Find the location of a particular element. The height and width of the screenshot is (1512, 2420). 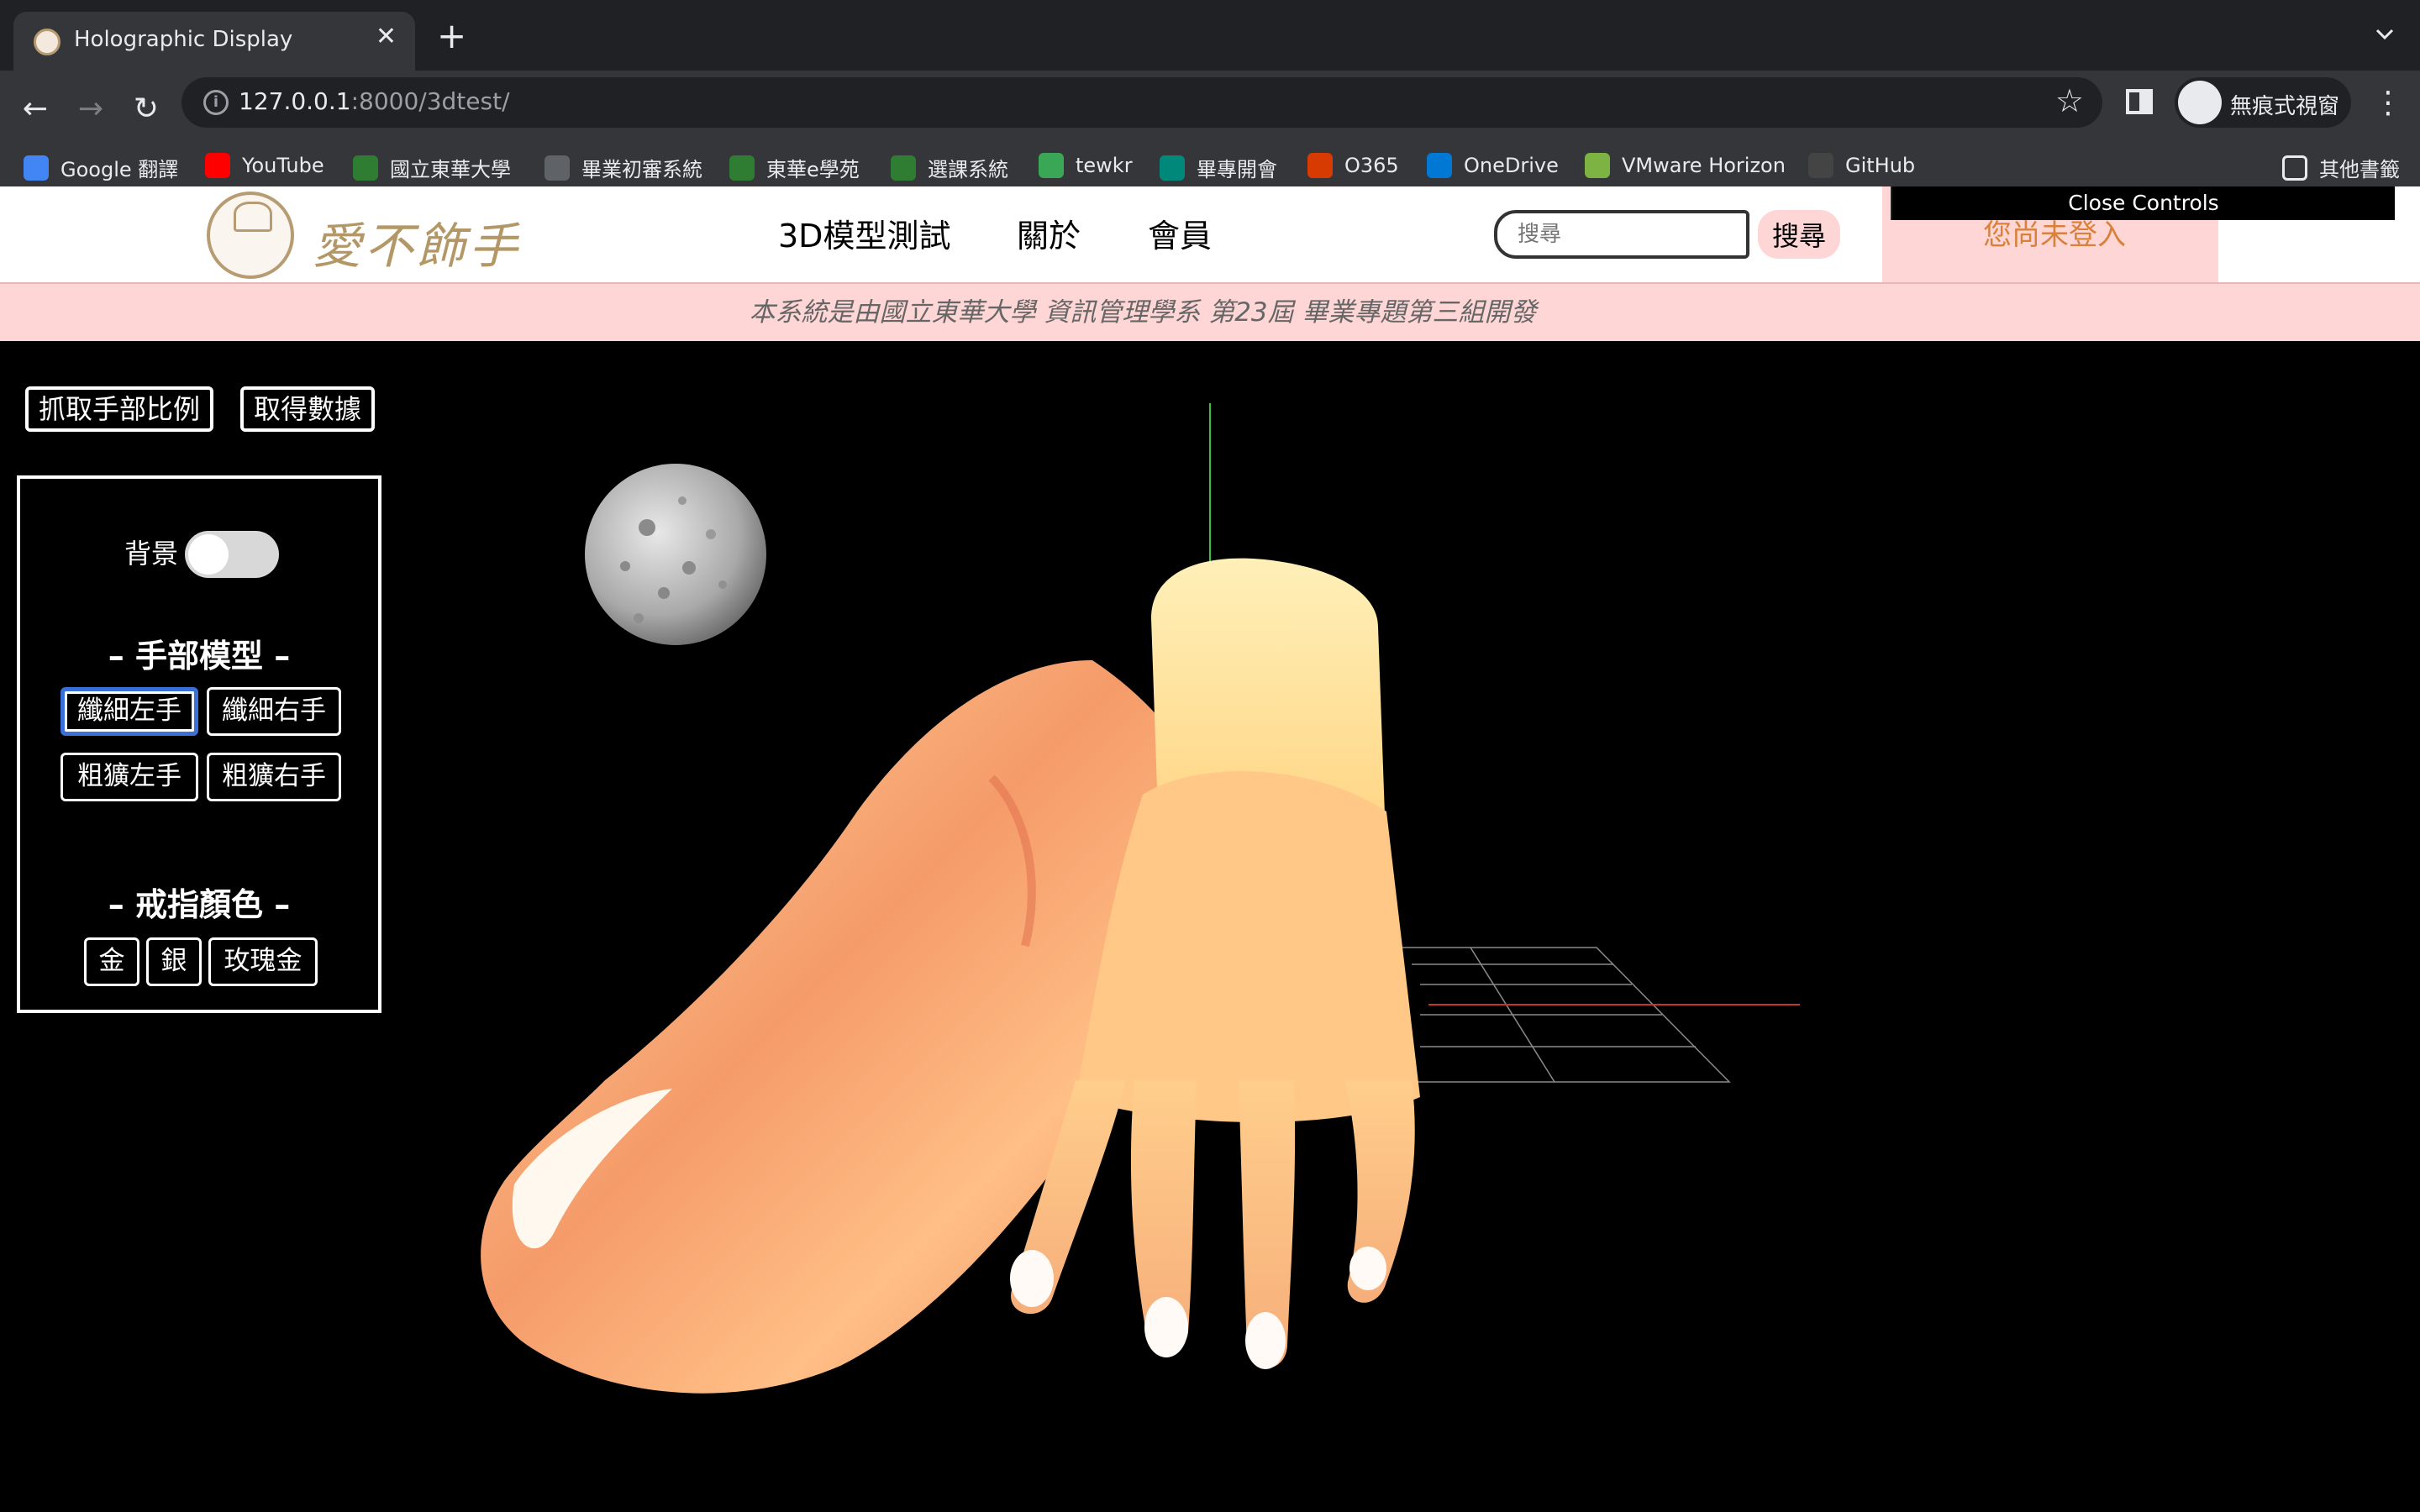

background-toggle-label: 背景 is located at coordinates (151, 554).